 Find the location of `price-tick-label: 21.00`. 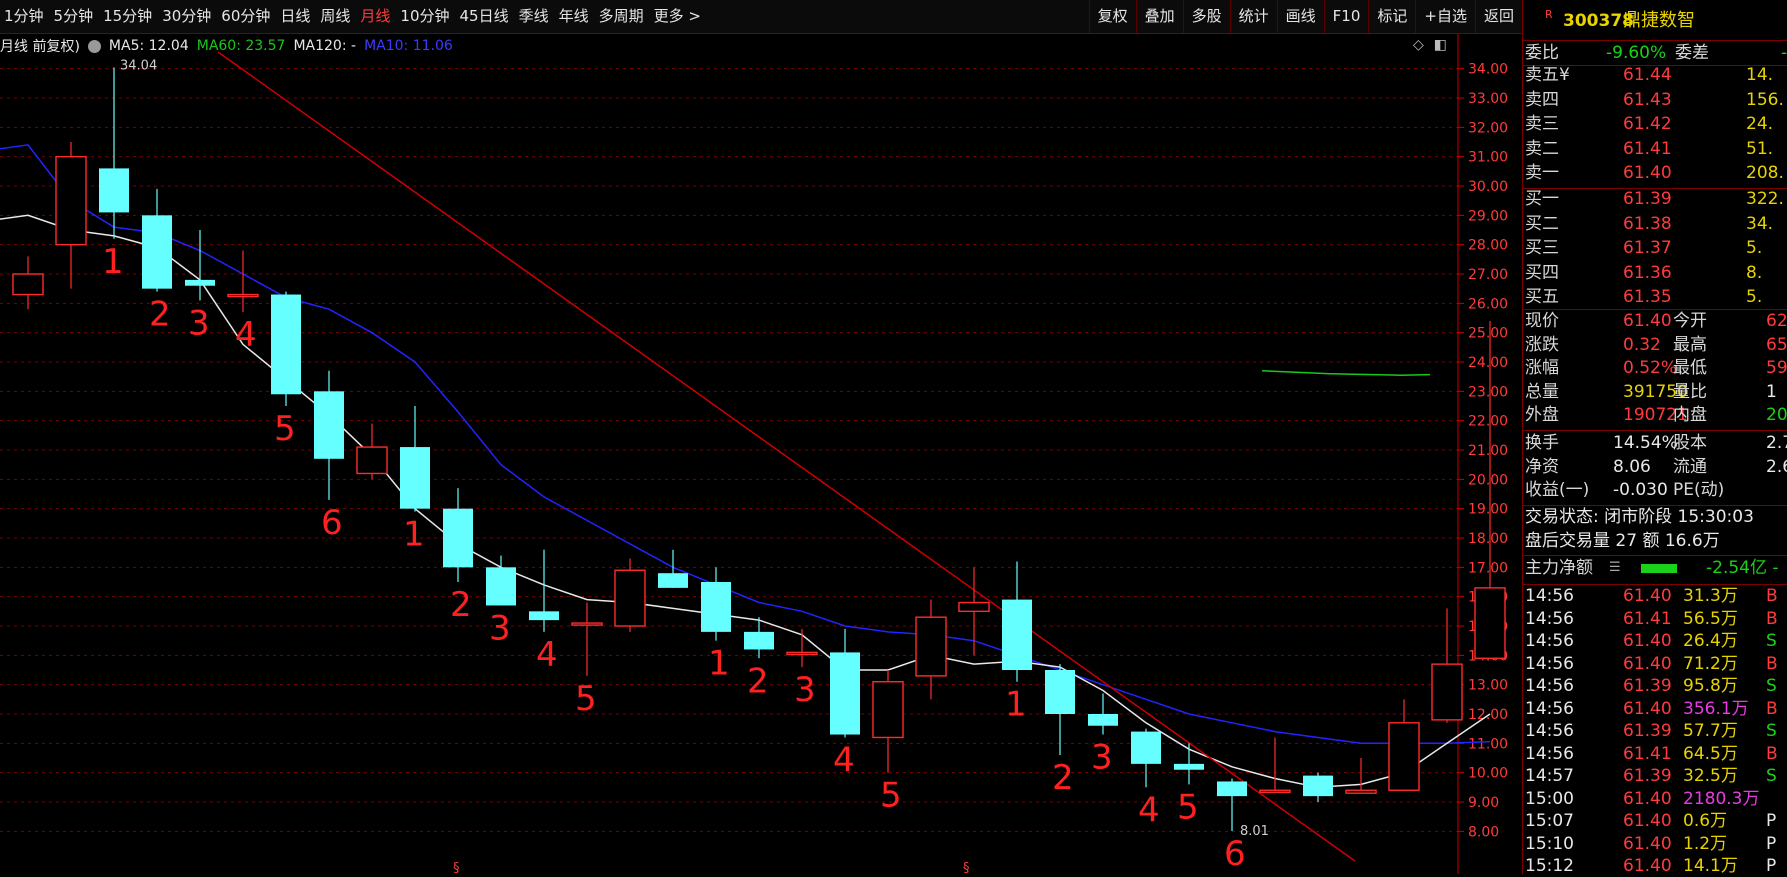

price-tick-label: 21.00 is located at coordinates (1488, 451).